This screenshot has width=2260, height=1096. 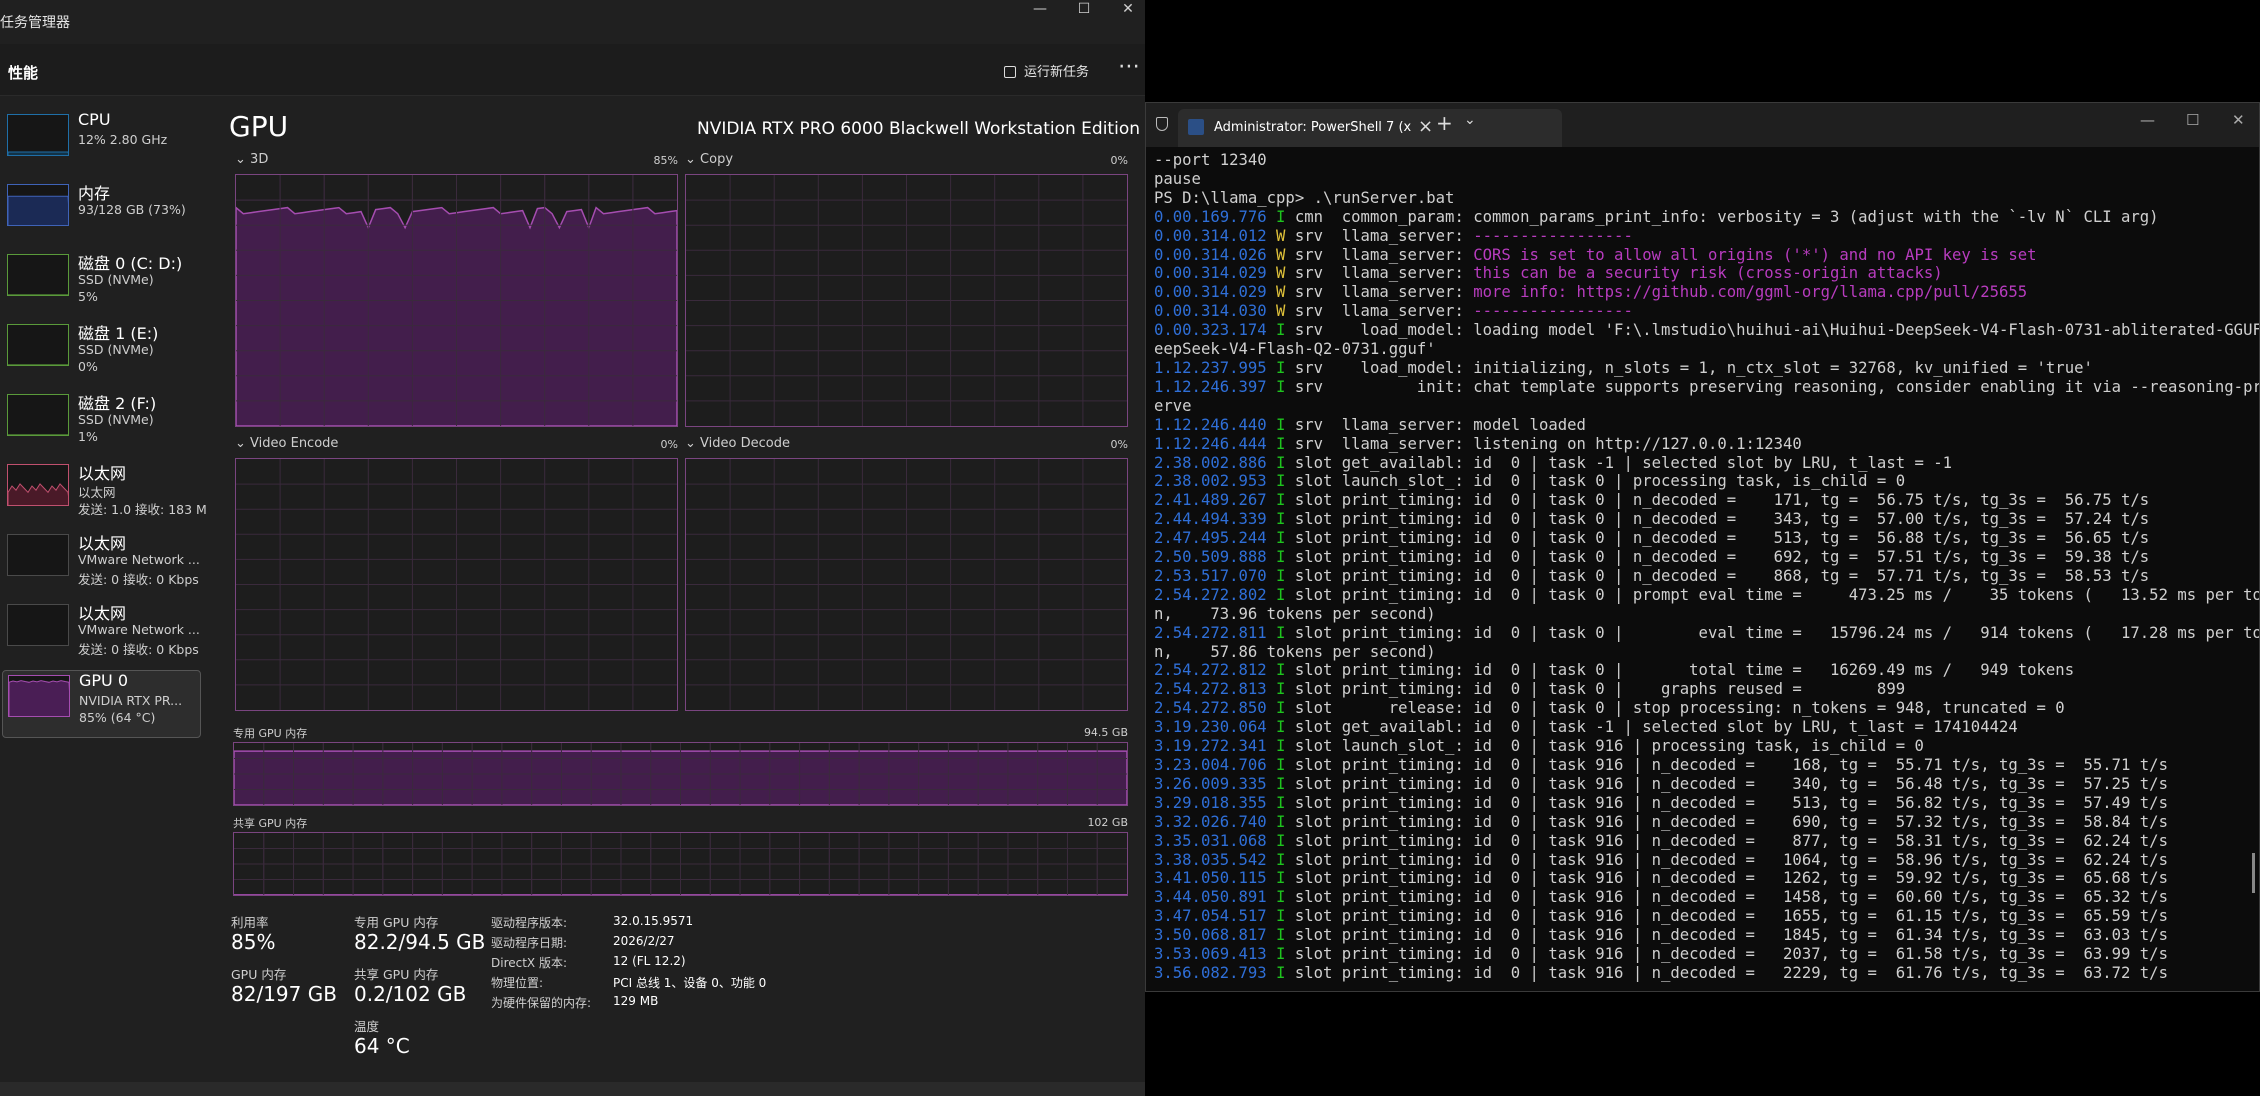 I want to click on terminal-line: pause, so click(x=1699, y=179).